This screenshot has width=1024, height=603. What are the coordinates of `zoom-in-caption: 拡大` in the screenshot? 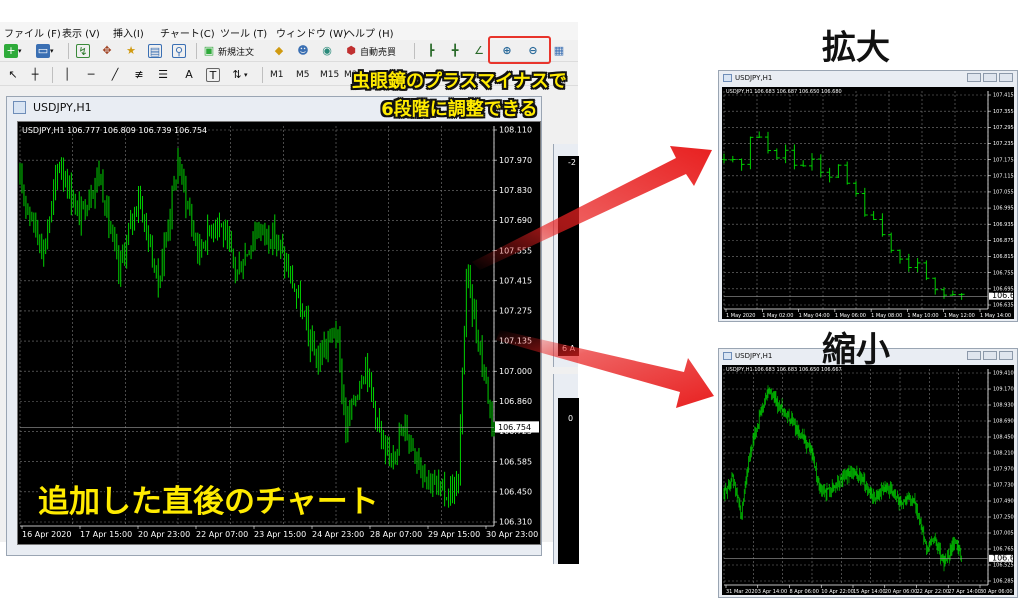 It's located at (856, 48).